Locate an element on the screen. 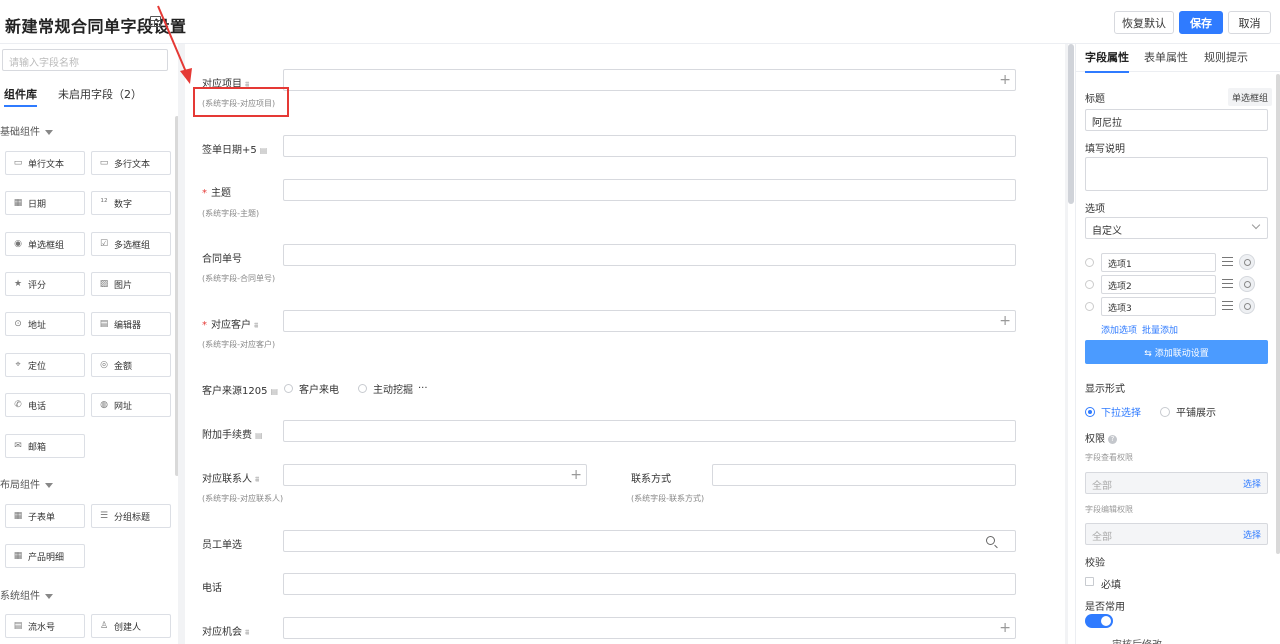  component-radio: ◉ 单选框组 is located at coordinates (45, 244).